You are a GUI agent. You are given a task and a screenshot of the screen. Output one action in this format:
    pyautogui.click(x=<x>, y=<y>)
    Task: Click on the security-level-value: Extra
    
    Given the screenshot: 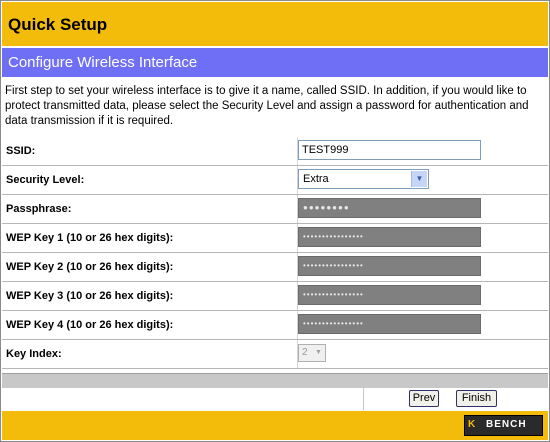 What is the action you would take?
    pyautogui.click(x=316, y=179)
    